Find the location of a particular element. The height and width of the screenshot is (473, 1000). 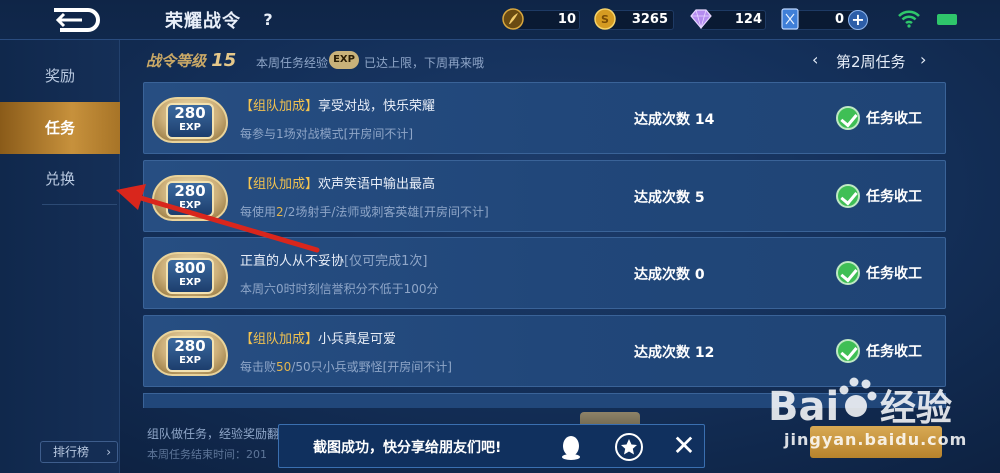

resource-feather: 10 is located at coordinates (541, 19).